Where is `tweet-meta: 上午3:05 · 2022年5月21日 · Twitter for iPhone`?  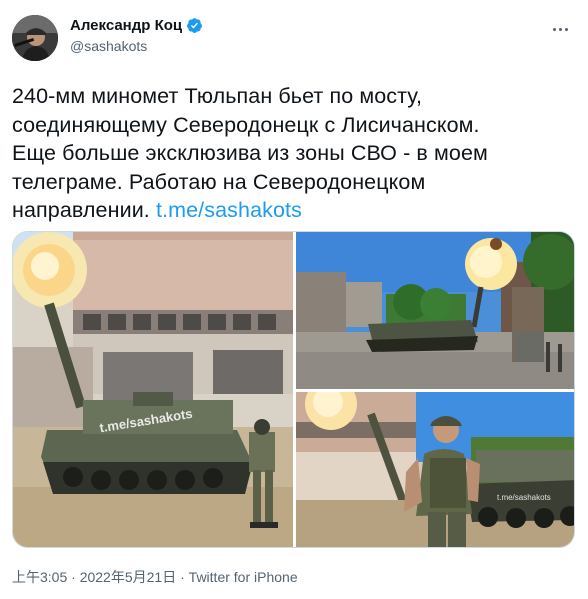
tweet-meta: 上午3:05 · 2022年5月21日 · Twitter for iPhone is located at coordinates (155, 577).